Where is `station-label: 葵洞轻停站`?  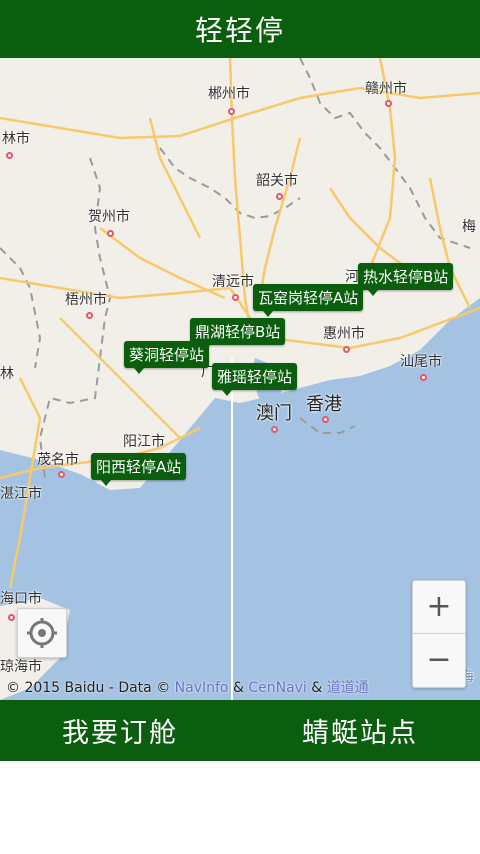 station-label: 葵洞轻停站 is located at coordinates (167, 355).